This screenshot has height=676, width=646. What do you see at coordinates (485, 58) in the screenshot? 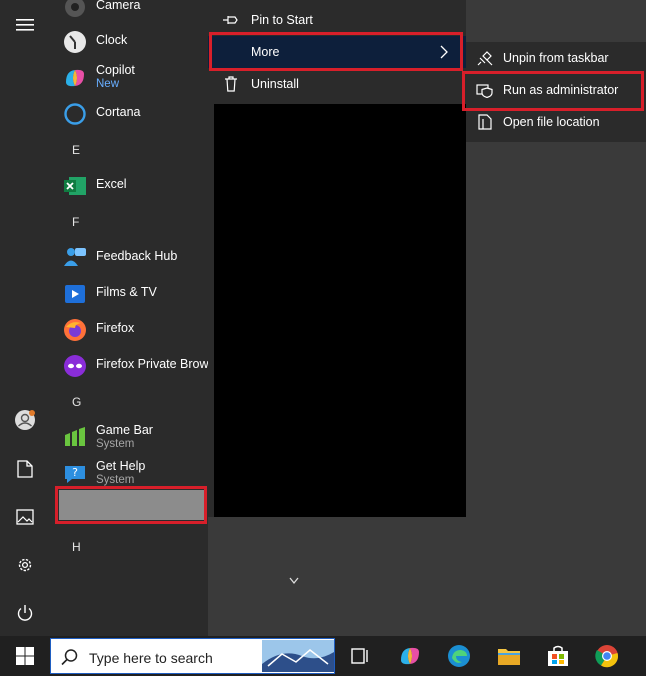
I see `unpin-icon` at bounding box center [485, 58].